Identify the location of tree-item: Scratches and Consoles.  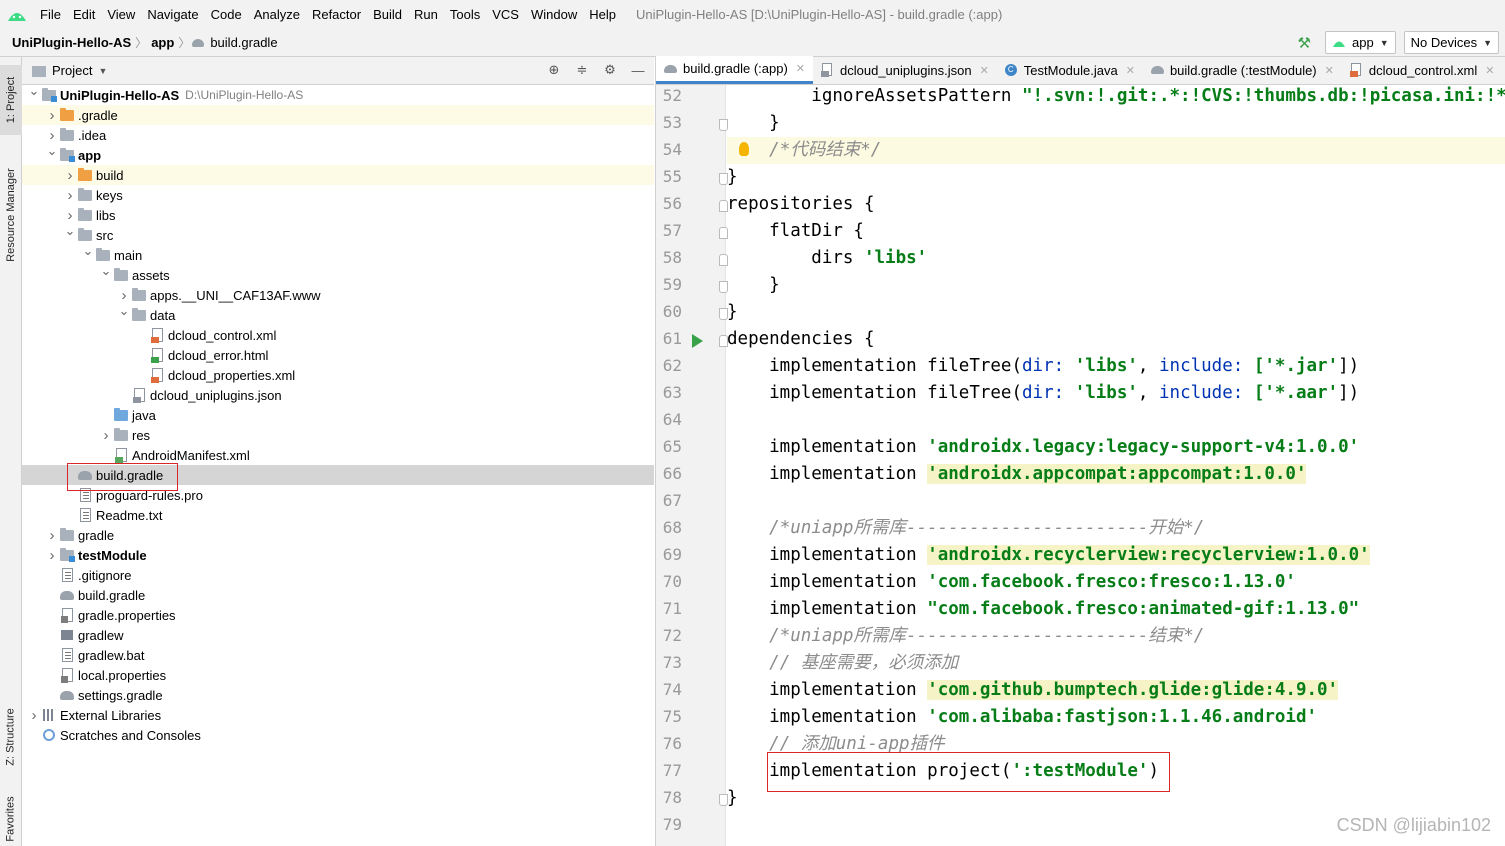
(338, 735).